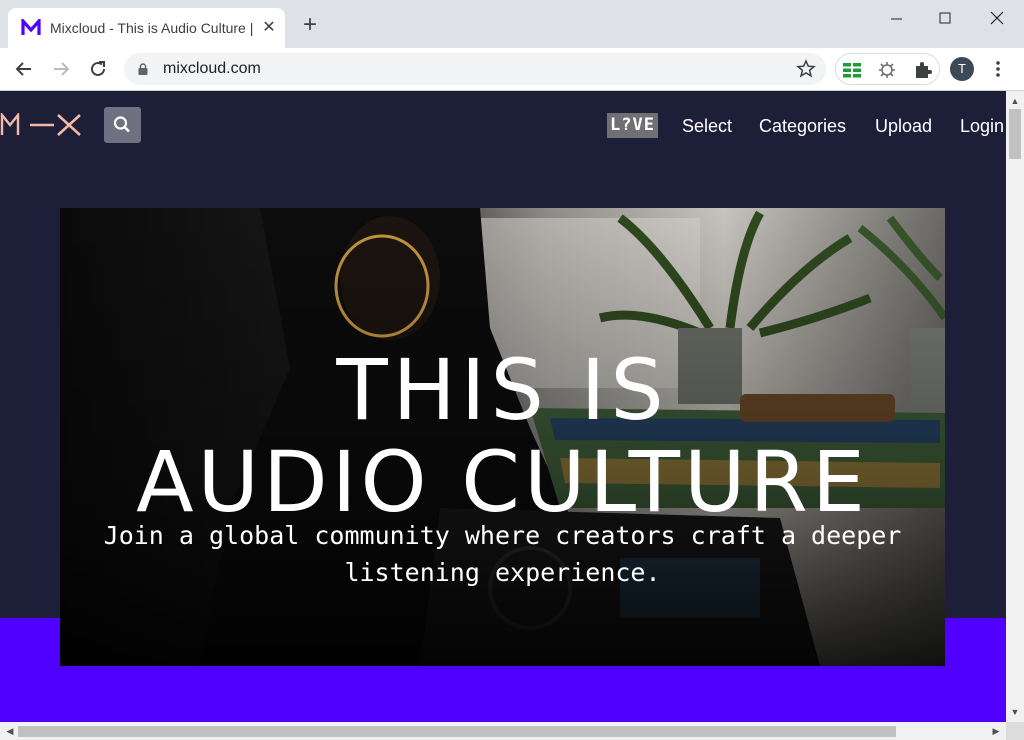 This screenshot has width=1024, height=740. Describe the element at coordinates (996, 731) in the screenshot. I see `scroll-right-icon: ▶` at that location.